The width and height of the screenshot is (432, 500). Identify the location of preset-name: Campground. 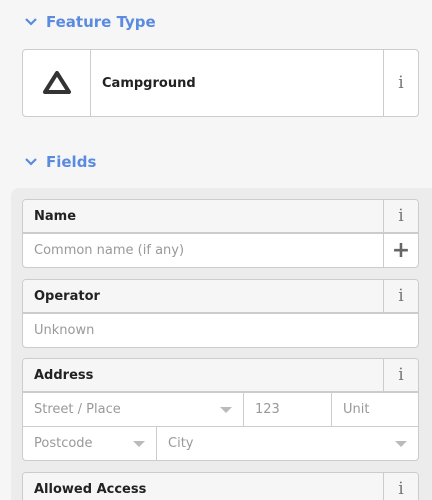
(237, 83).